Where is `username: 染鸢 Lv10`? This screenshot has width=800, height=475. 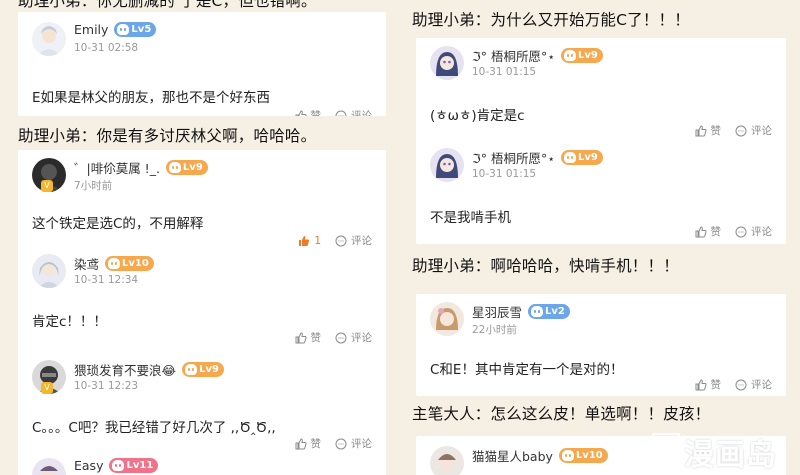
username: 染鸢 Lv10 is located at coordinates (114, 263).